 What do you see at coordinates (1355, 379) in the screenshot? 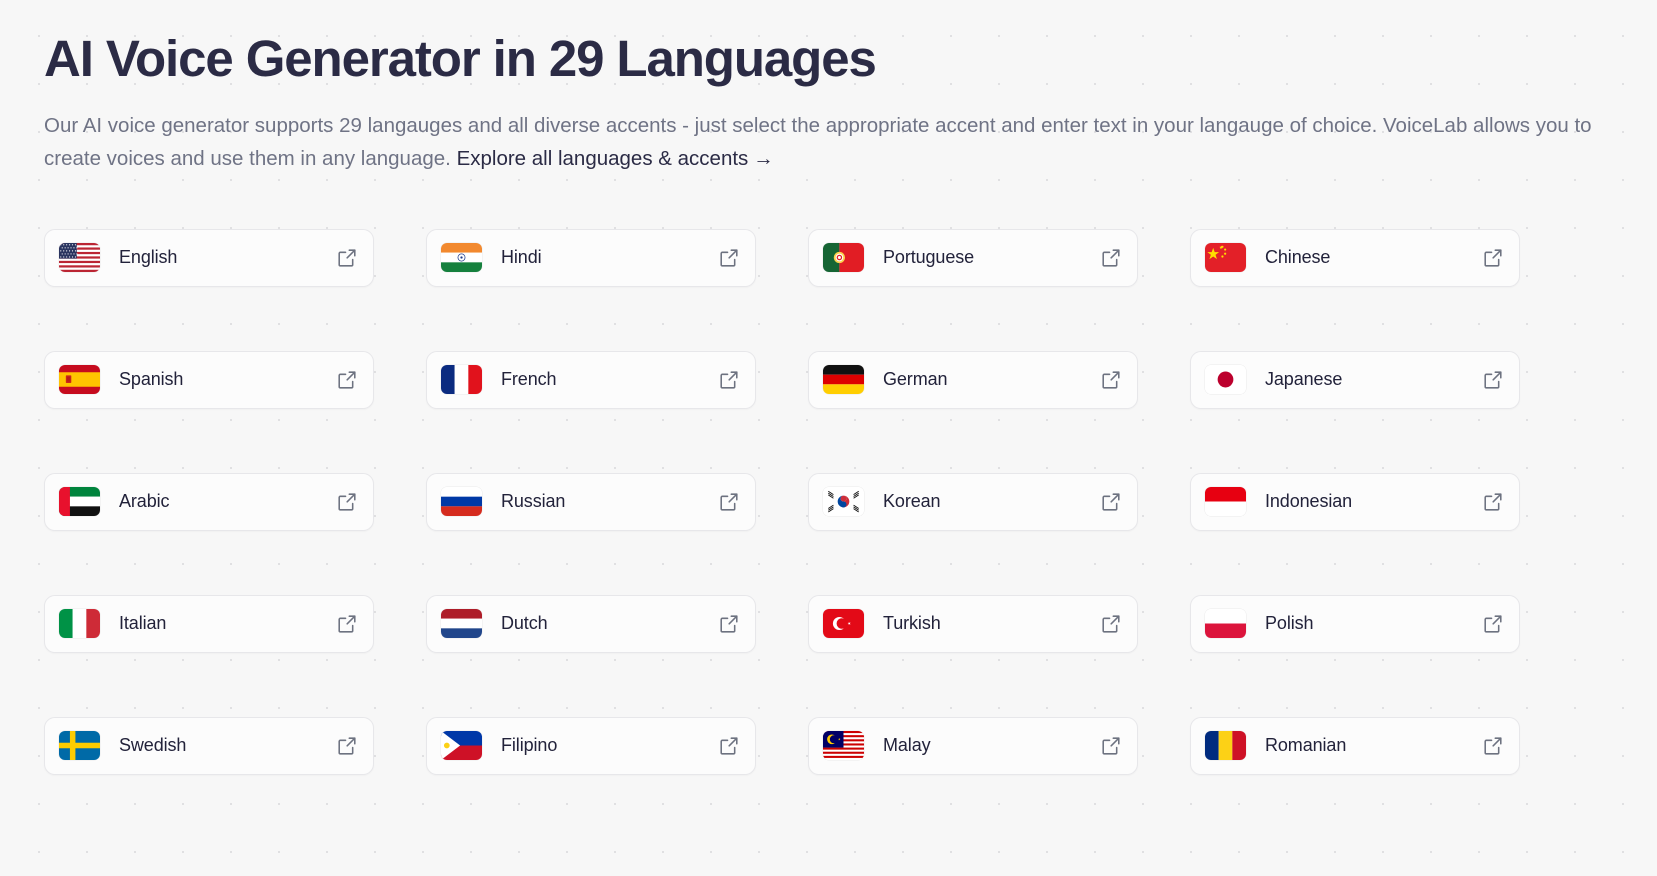
I see `language-card-japanese: Japanese` at bounding box center [1355, 379].